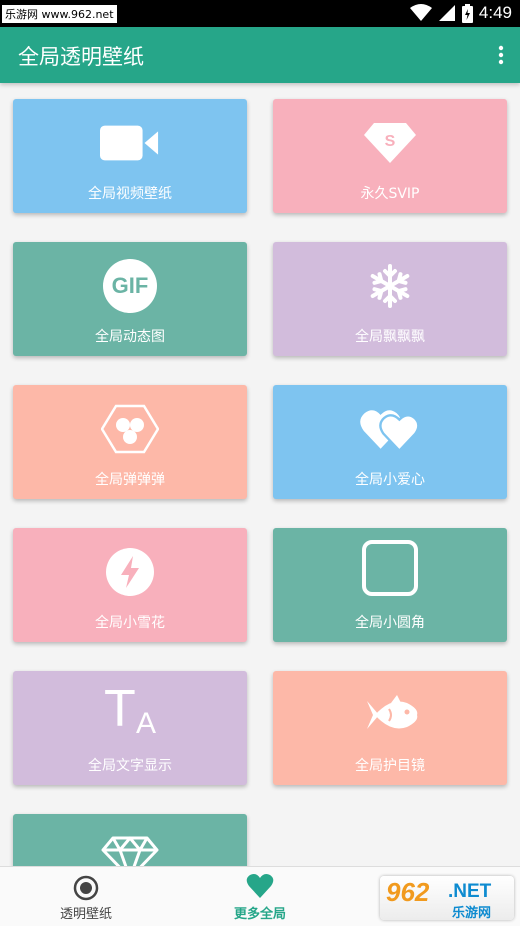  I want to click on nav-label-more: 更多全局, so click(259, 914).